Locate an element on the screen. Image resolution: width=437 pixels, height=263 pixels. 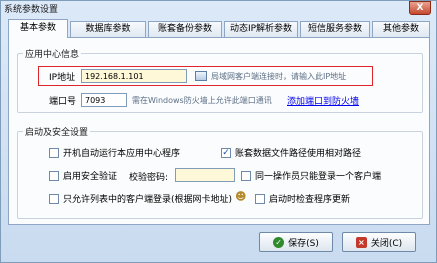
single-client-checkbox-box is located at coordinates (246, 175).